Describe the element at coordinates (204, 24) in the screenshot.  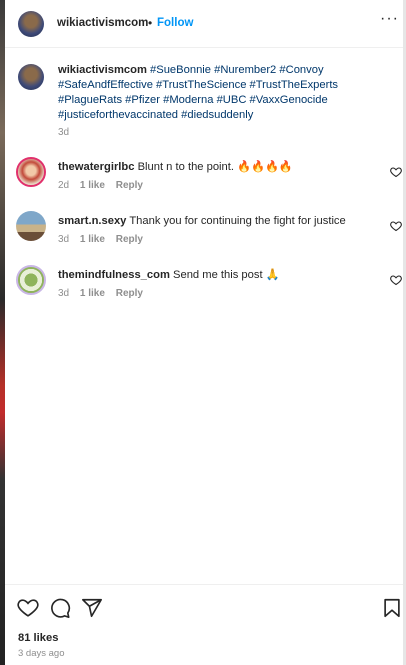
I see `post-header: wikiactivismcom • Follow ···` at that location.